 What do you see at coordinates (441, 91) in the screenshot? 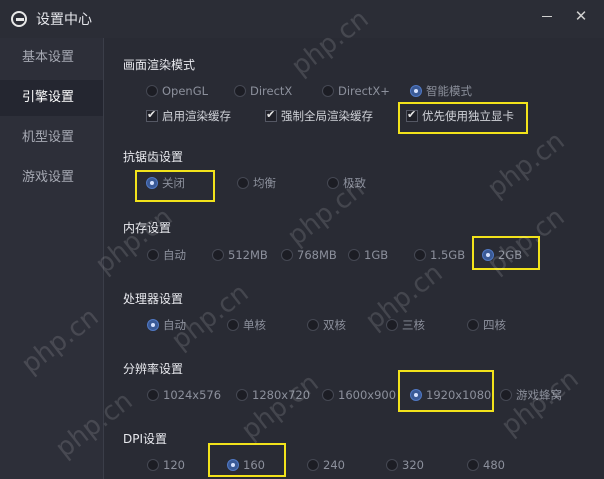
I see `render-option-smart: 智能模式` at bounding box center [441, 91].